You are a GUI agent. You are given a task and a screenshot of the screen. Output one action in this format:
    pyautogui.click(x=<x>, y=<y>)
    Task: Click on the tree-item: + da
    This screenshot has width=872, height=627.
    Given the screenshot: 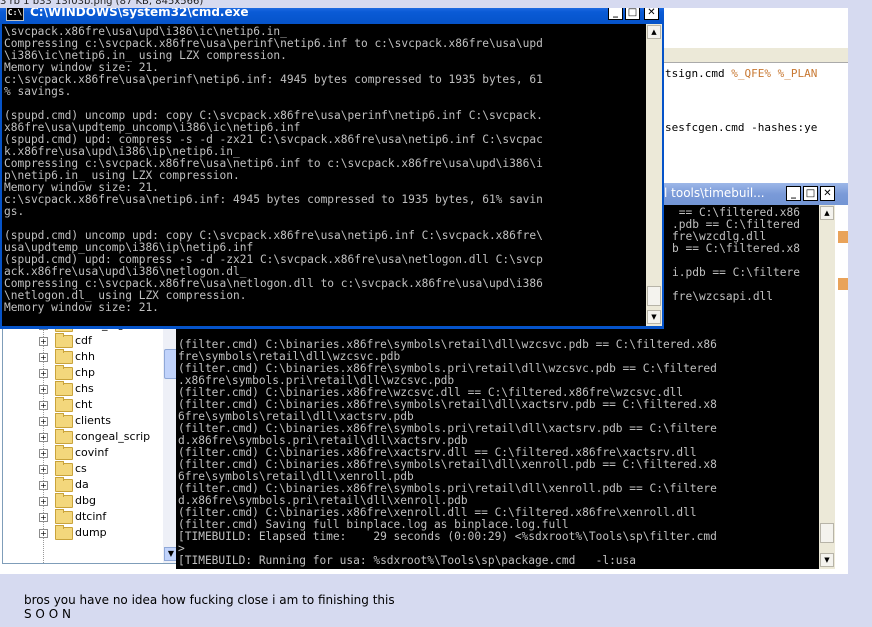 What is the action you would take?
    pyautogui.click(x=78, y=485)
    